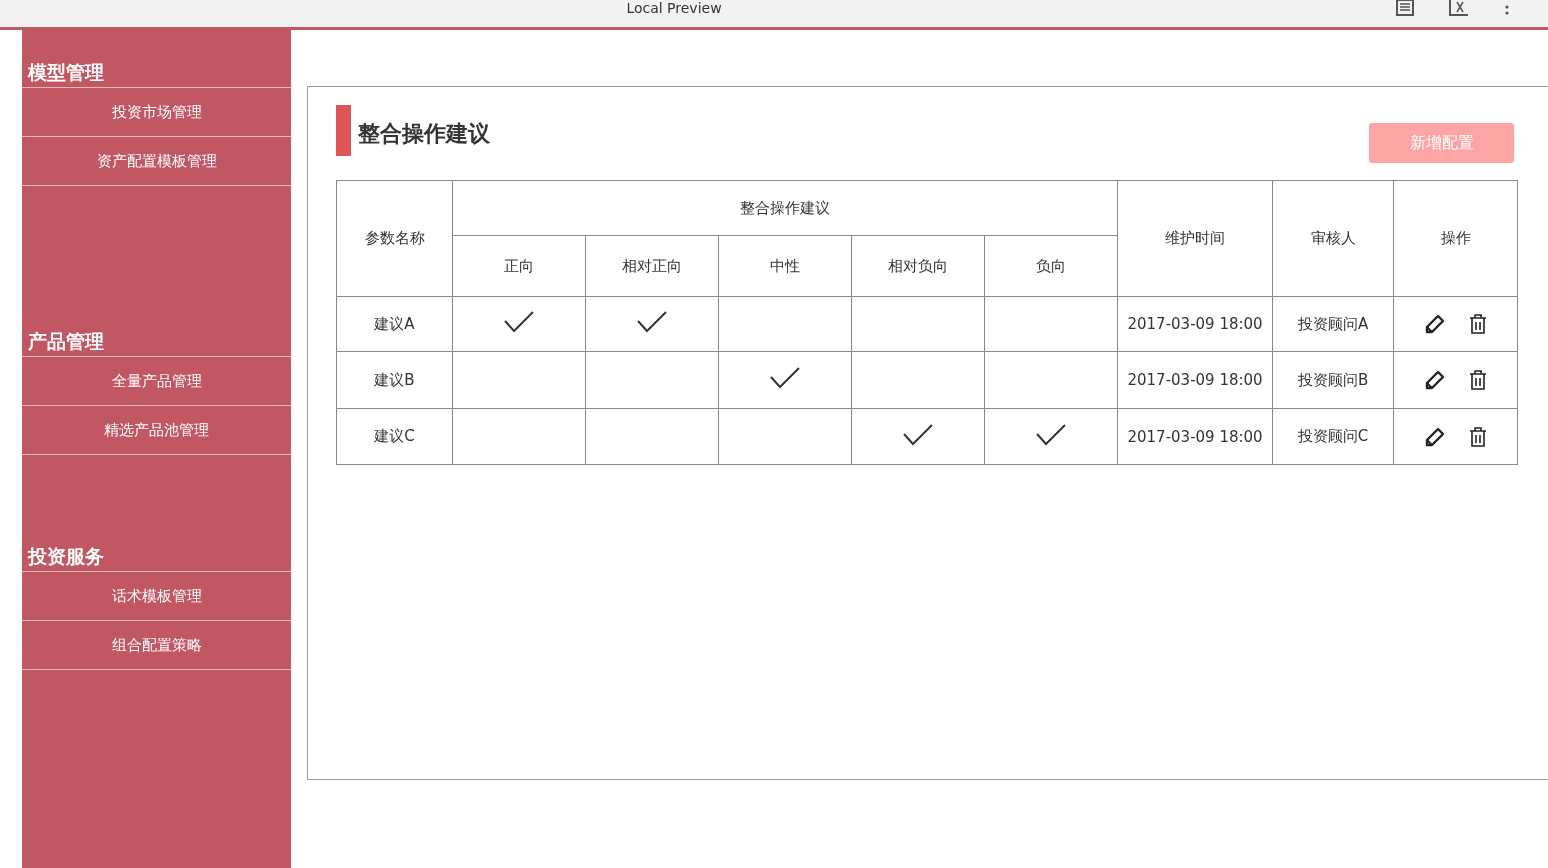 The height and width of the screenshot is (868, 1548). What do you see at coordinates (394, 380) in the screenshot?
I see `table-cell: 建议B` at bounding box center [394, 380].